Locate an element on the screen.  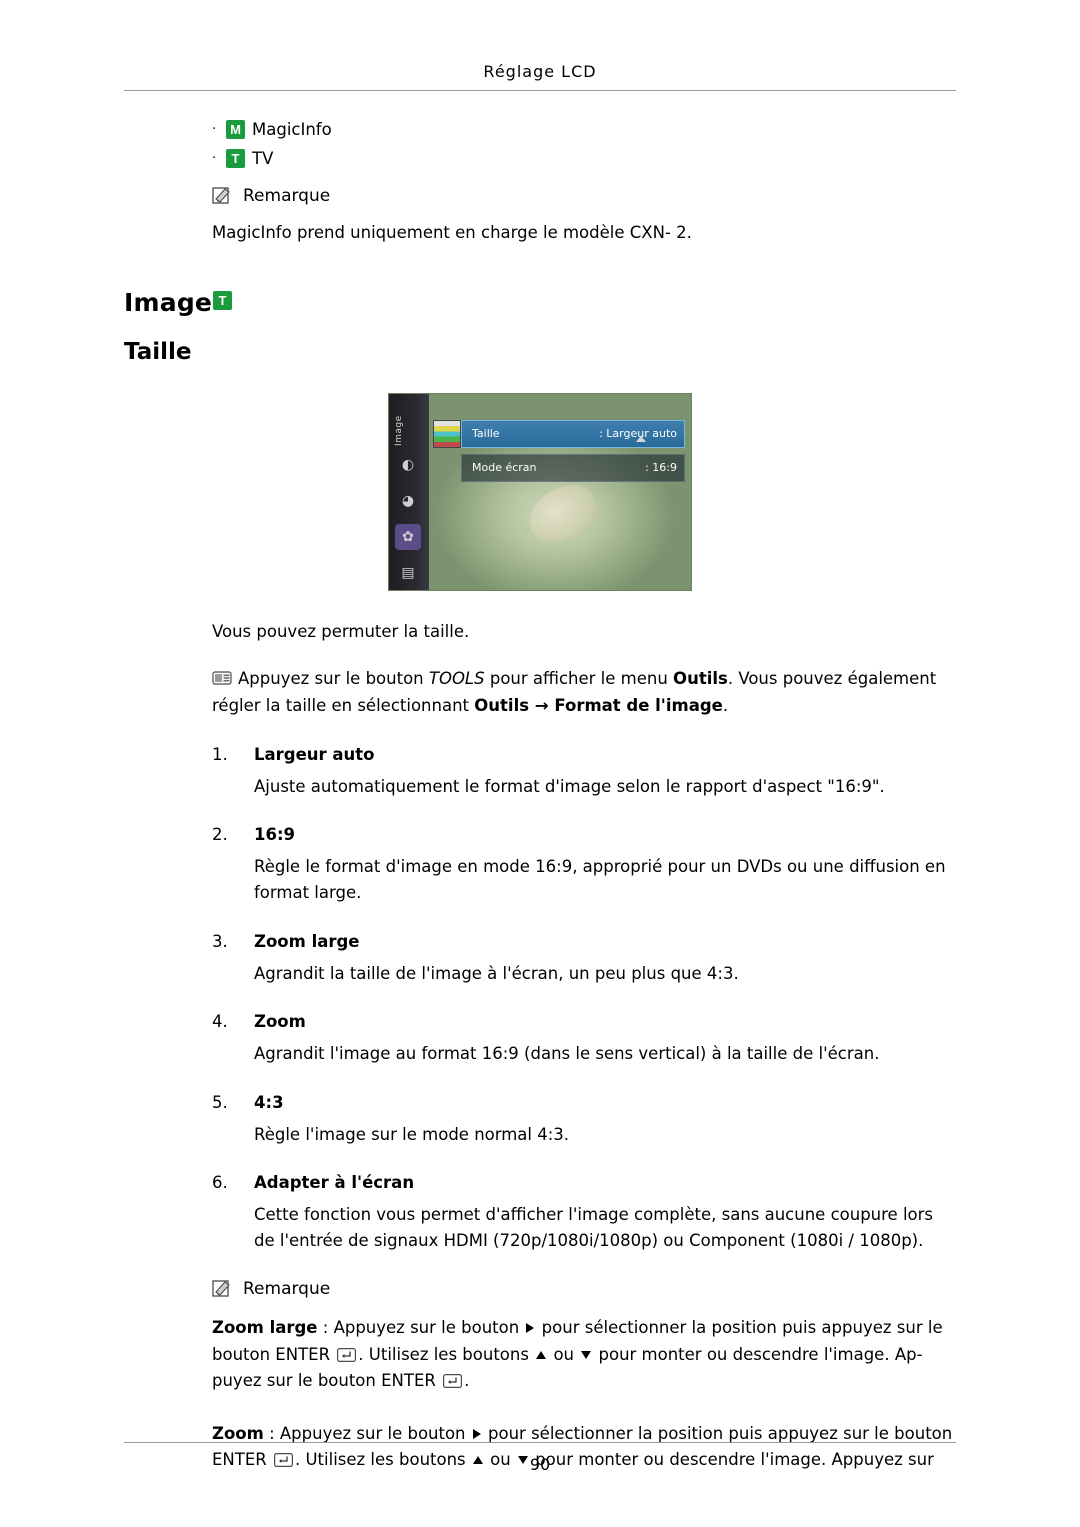
tools-text-a: Appuyez sur le bouton is located at coordinates (333, 679).